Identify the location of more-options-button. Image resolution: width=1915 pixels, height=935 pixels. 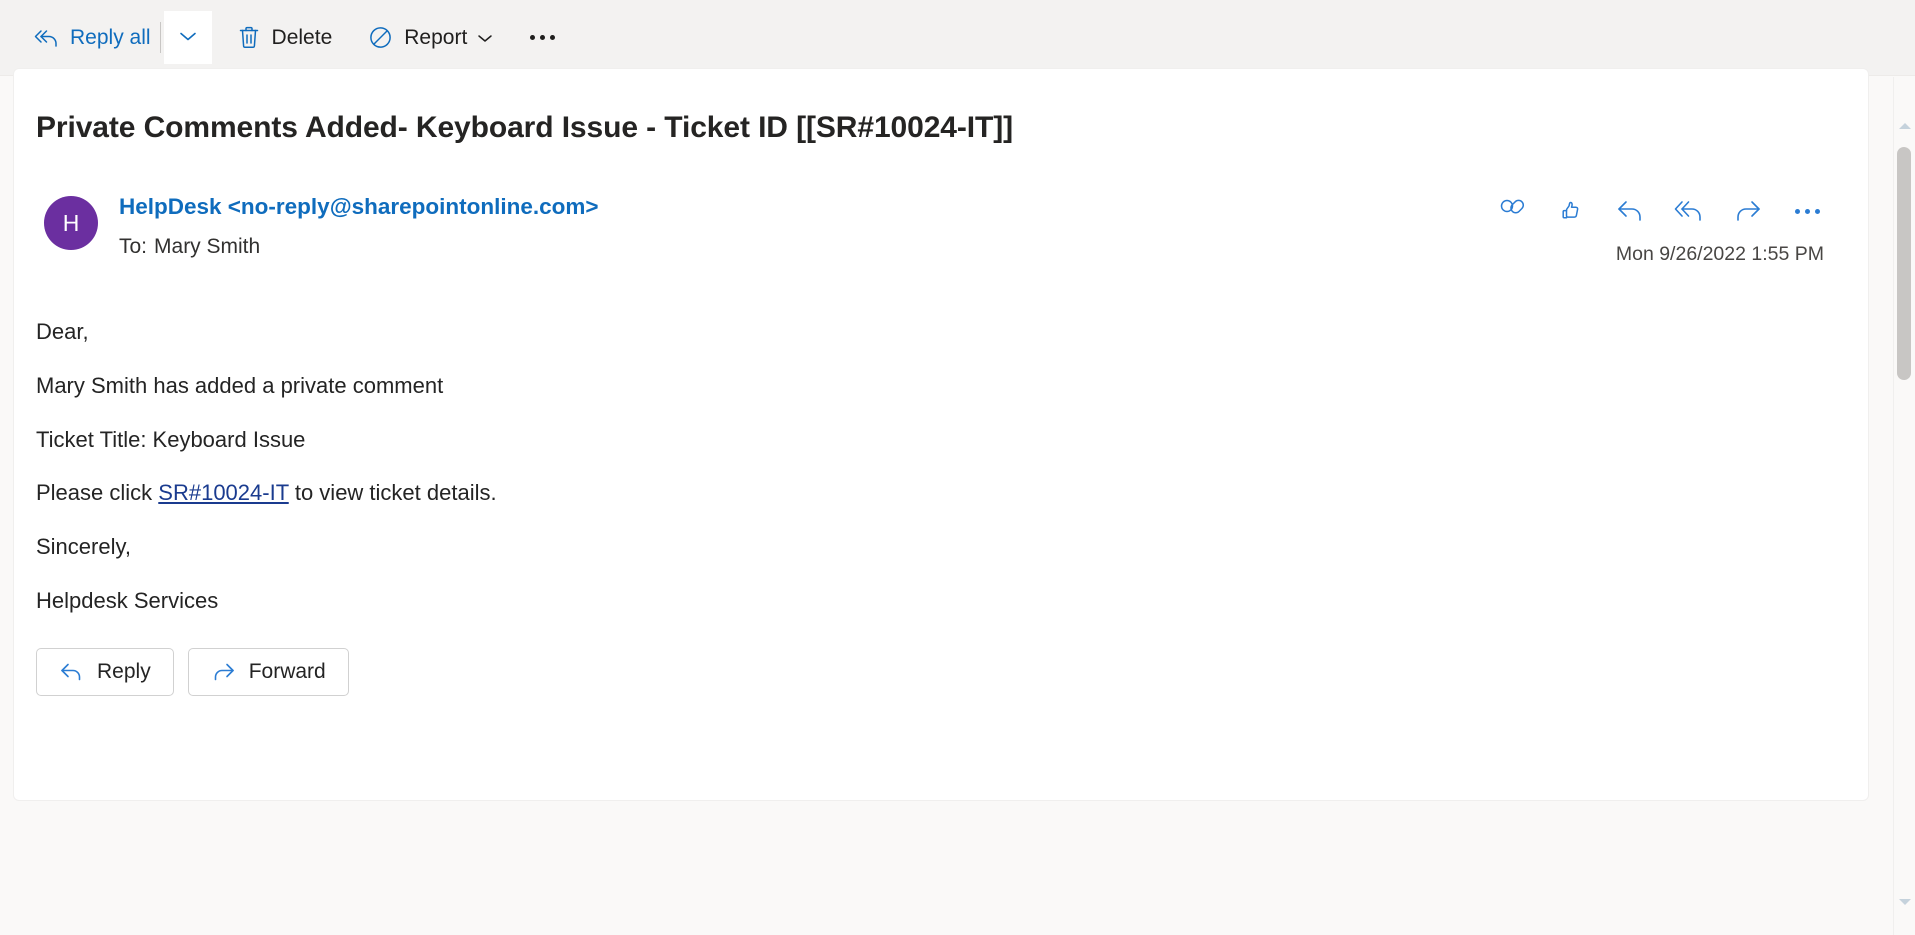
(542, 38).